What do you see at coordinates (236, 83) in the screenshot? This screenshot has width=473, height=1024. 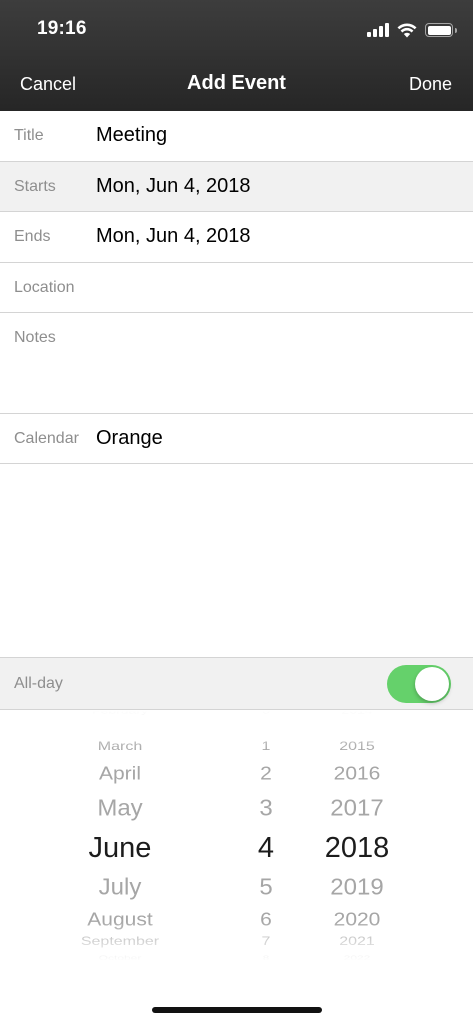 I see `page-title: Add Event` at bounding box center [236, 83].